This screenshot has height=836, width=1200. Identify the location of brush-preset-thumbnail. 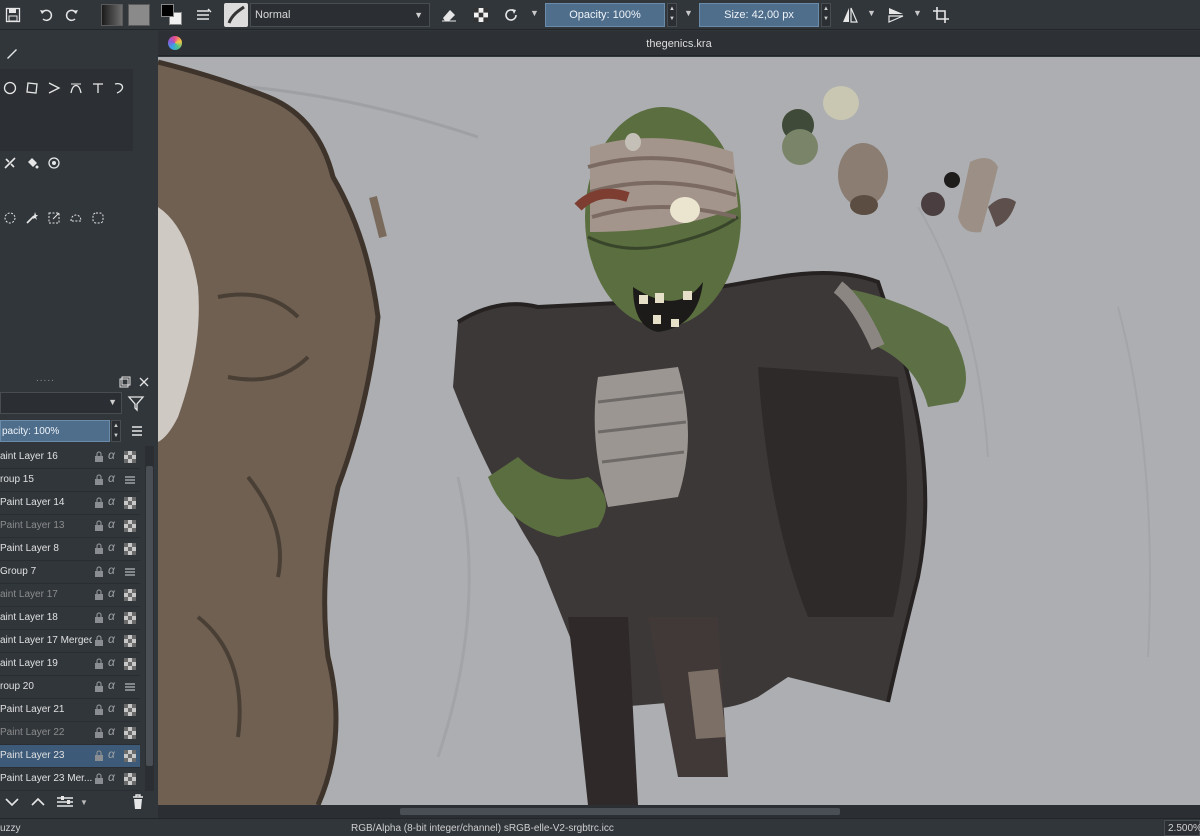
(236, 15).